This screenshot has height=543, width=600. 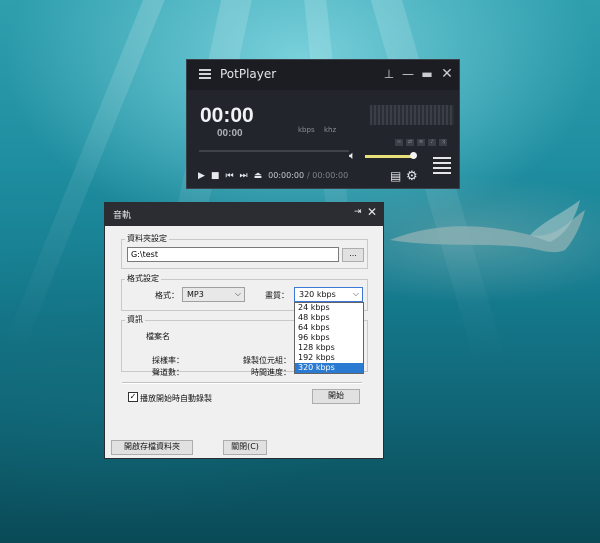 What do you see at coordinates (329, 368) in the screenshot?
I see `quality-option-selected: 320 kbps` at bounding box center [329, 368].